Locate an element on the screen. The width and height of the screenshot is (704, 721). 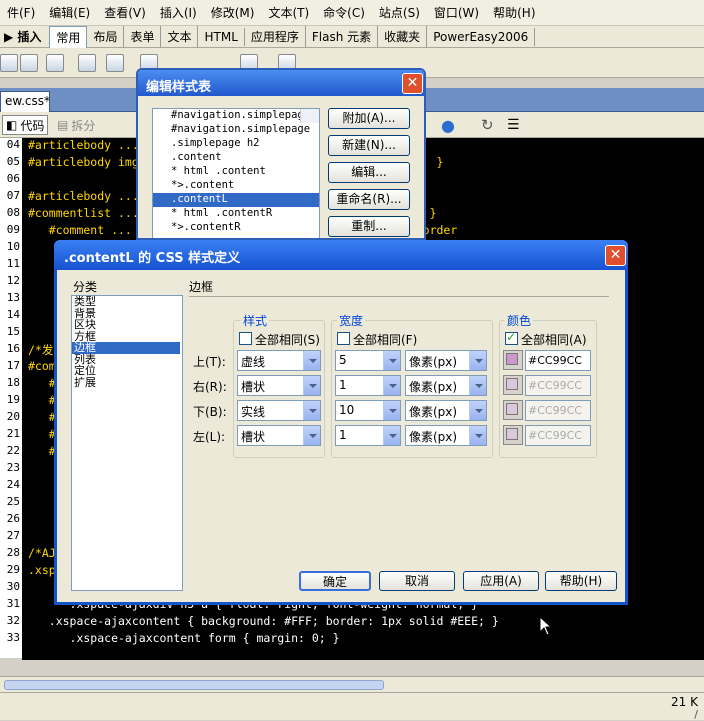
category-item: 扩展 is located at coordinates (127, 383).